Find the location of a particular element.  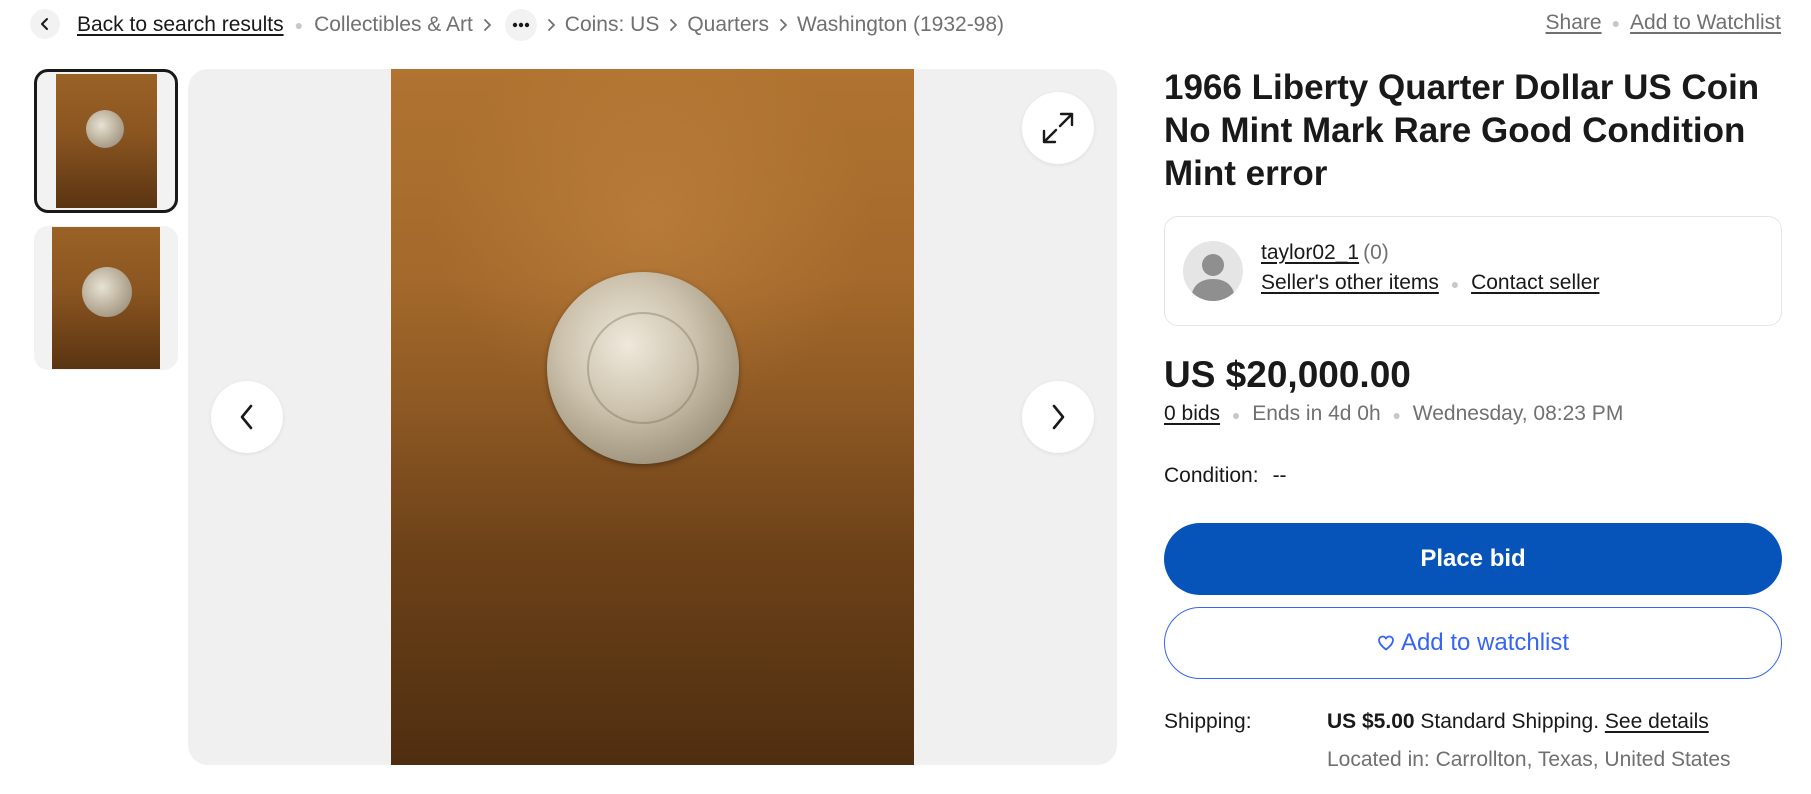

next-image-button is located at coordinates (1058, 417).